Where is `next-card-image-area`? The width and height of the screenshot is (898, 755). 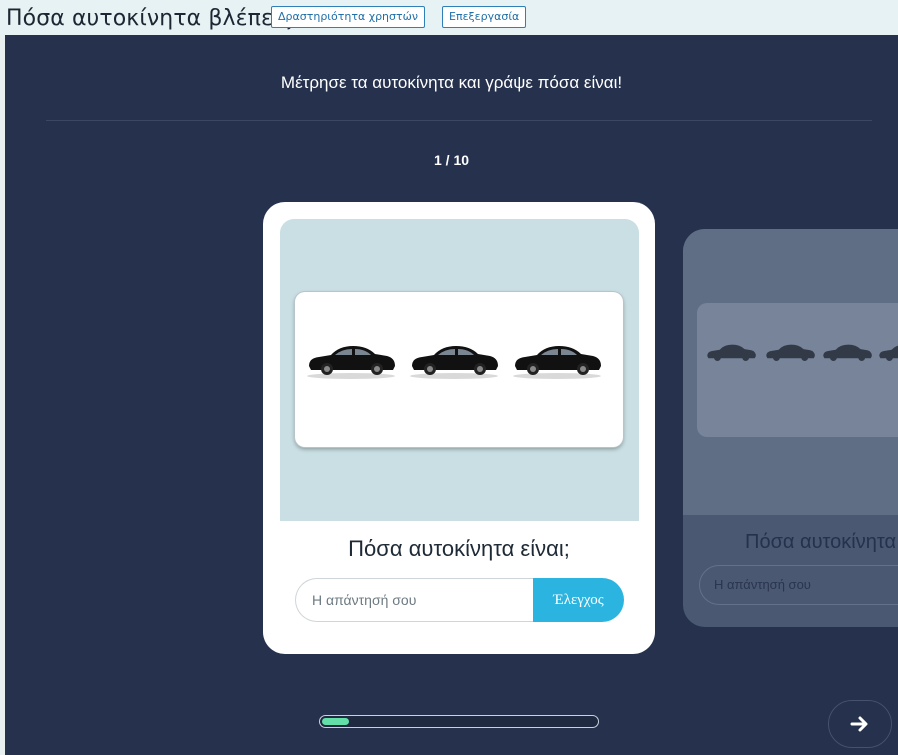
next-card-image-area is located at coordinates (790, 372).